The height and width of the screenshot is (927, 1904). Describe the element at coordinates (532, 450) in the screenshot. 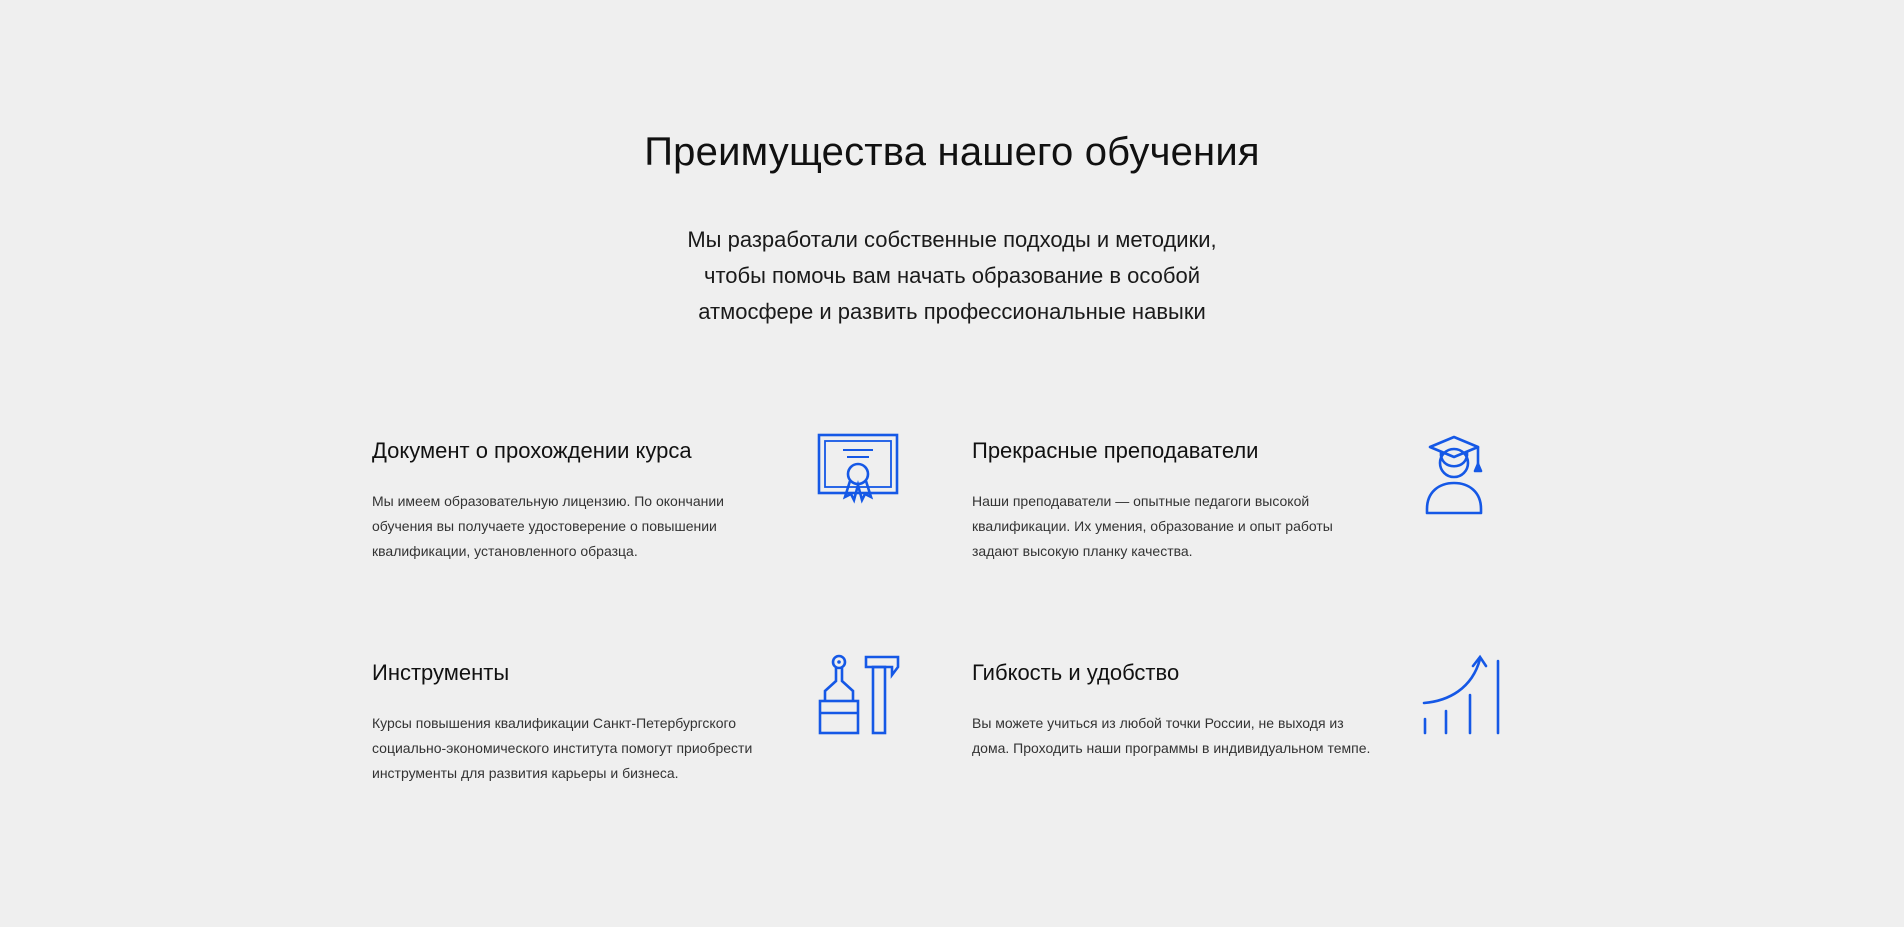

I see `feature-title: Документ о прохождении курса` at that location.